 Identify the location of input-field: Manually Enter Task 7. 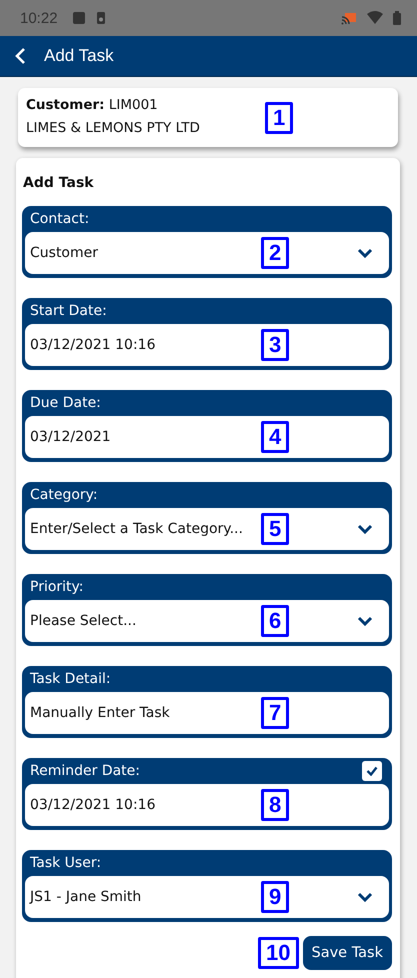
(207, 713).